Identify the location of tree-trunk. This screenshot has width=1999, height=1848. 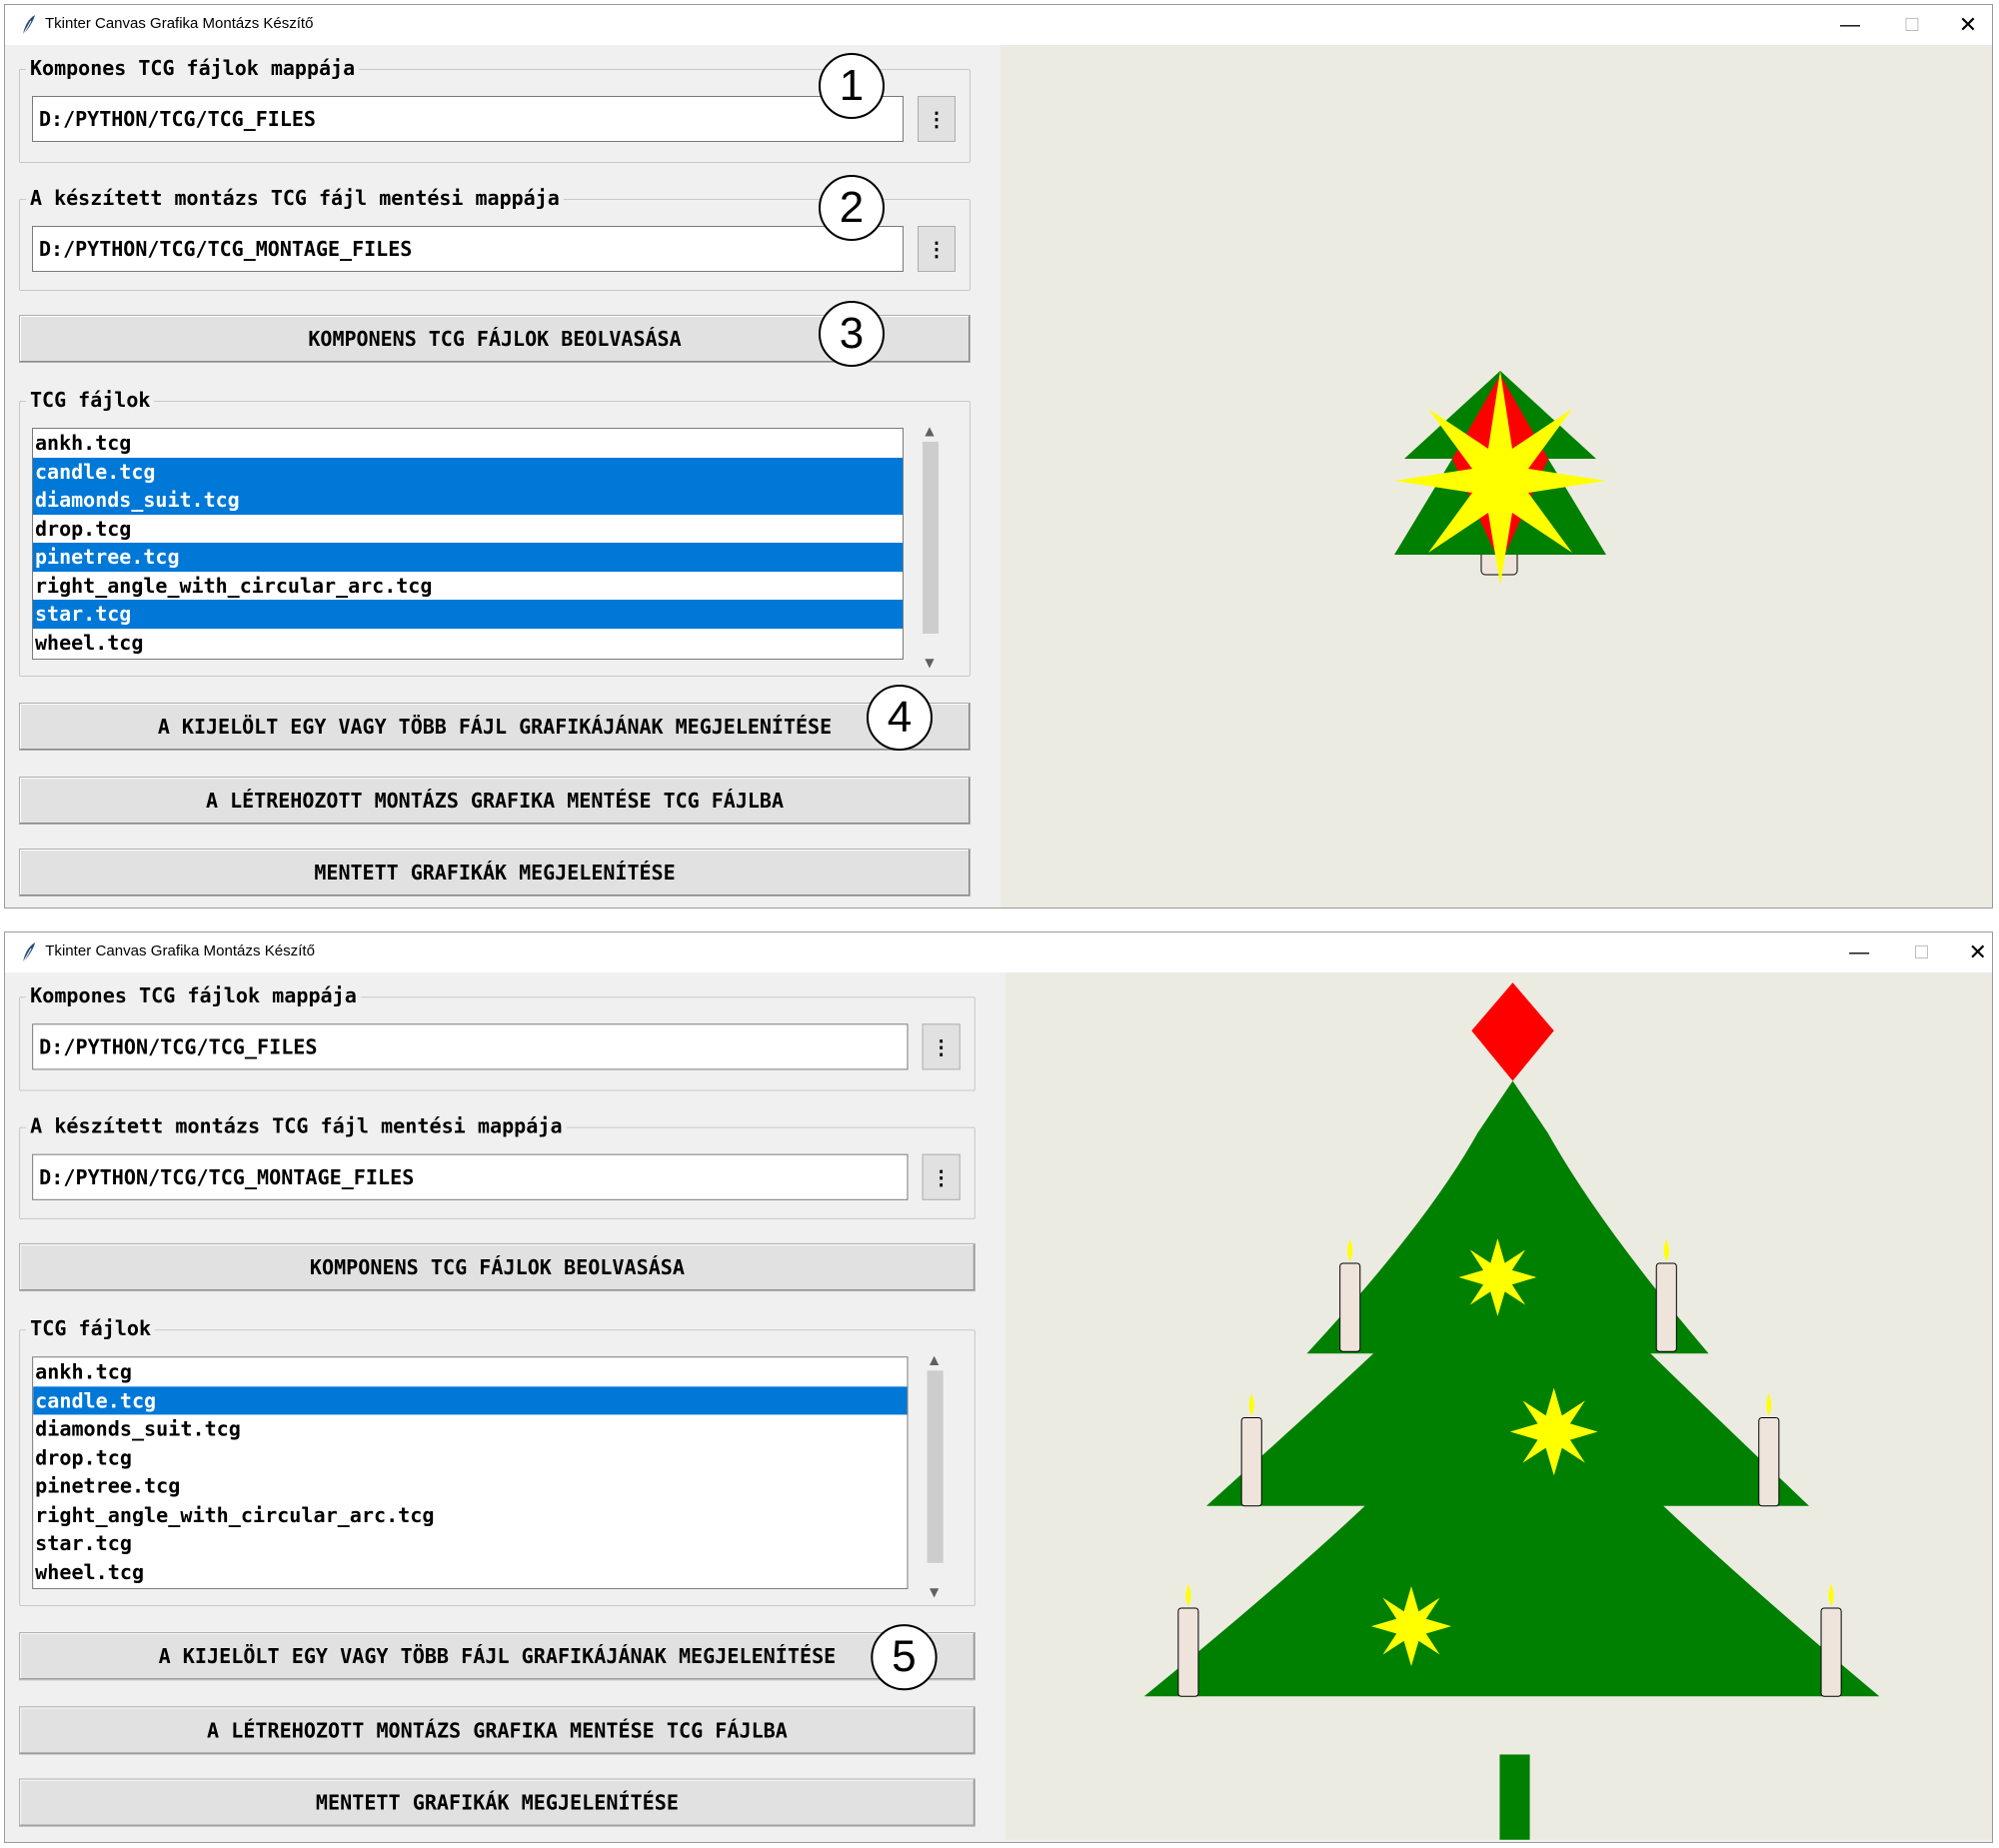
(1515, 1797).